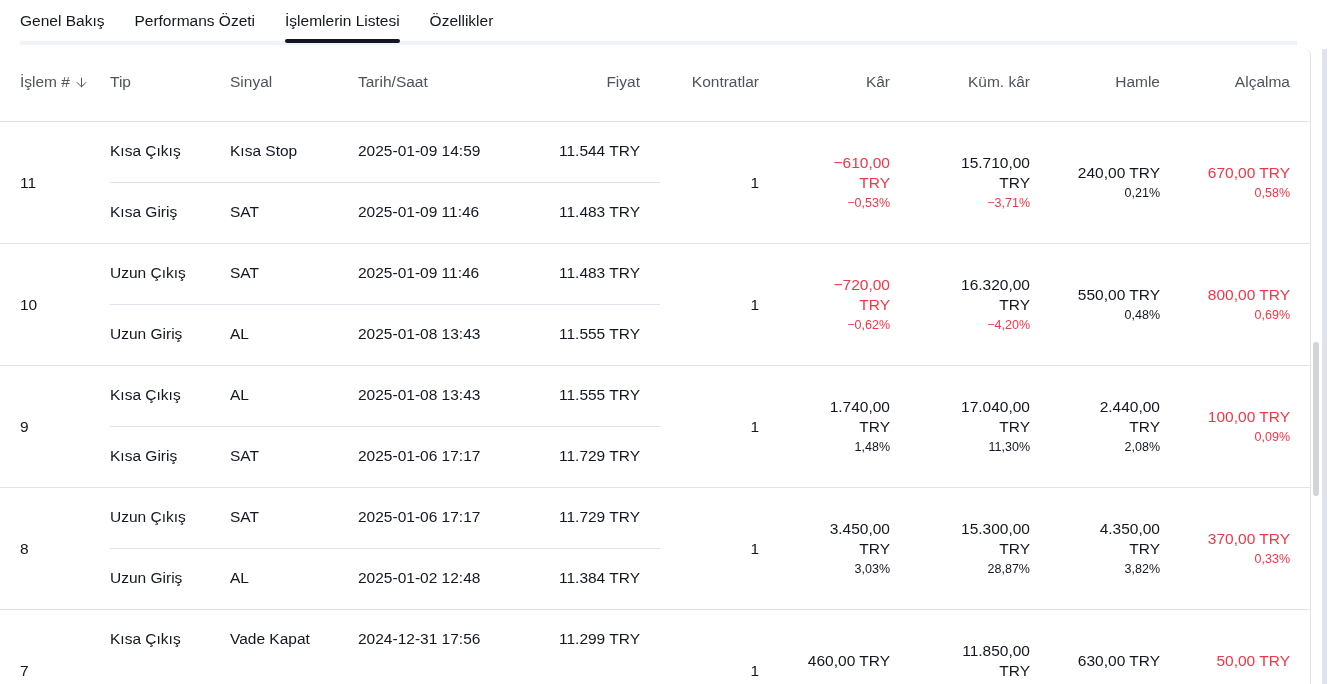  Describe the element at coordinates (599, 639) in the screenshot. I see `price-cell-text: 11.299 TRY` at that location.